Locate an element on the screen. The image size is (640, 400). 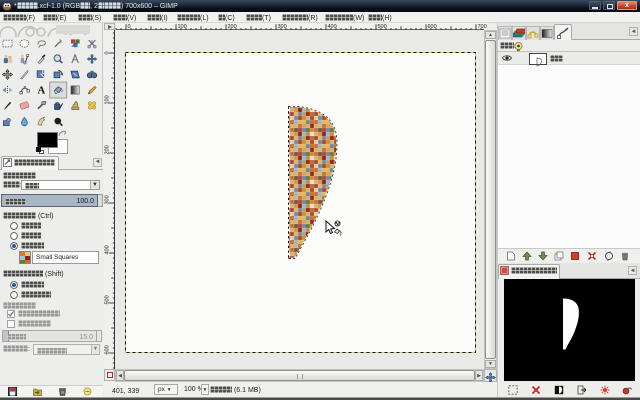
svg-text: A is located at coordinates (41, 91).